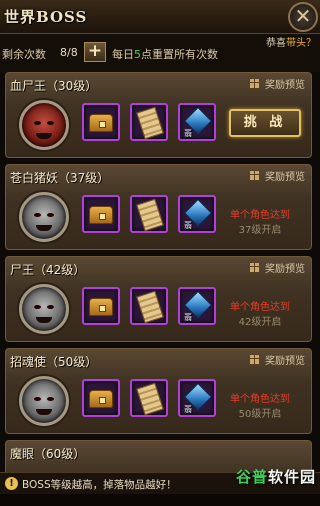 The height and width of the screenshot is (506, 320). Describe the element at coordinates (24, 54) in the screenshot. I see `remaining-count-label: 剩余次数` at that location.